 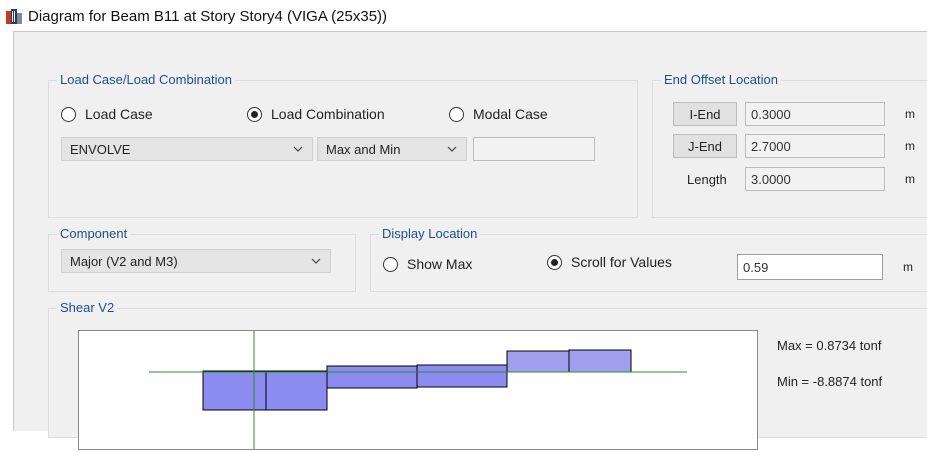 I want to click on j-end-field: 2.7000, so click(x=815, y=146).